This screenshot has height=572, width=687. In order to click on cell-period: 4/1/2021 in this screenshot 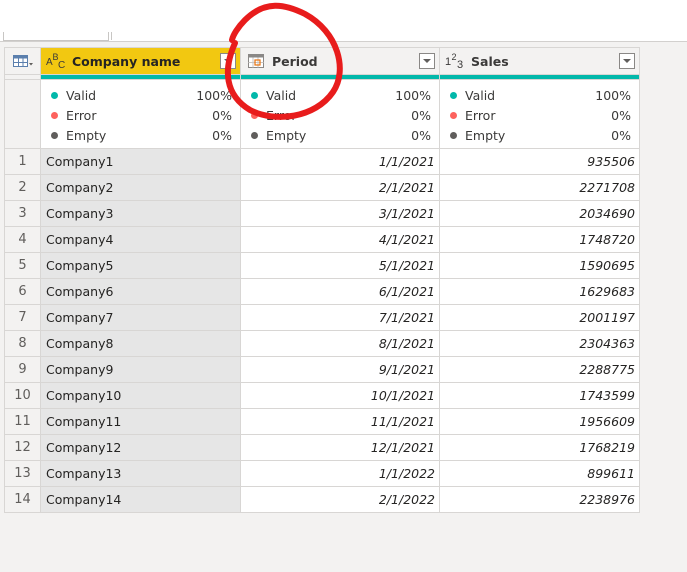, I will do `click(340, 239)`.